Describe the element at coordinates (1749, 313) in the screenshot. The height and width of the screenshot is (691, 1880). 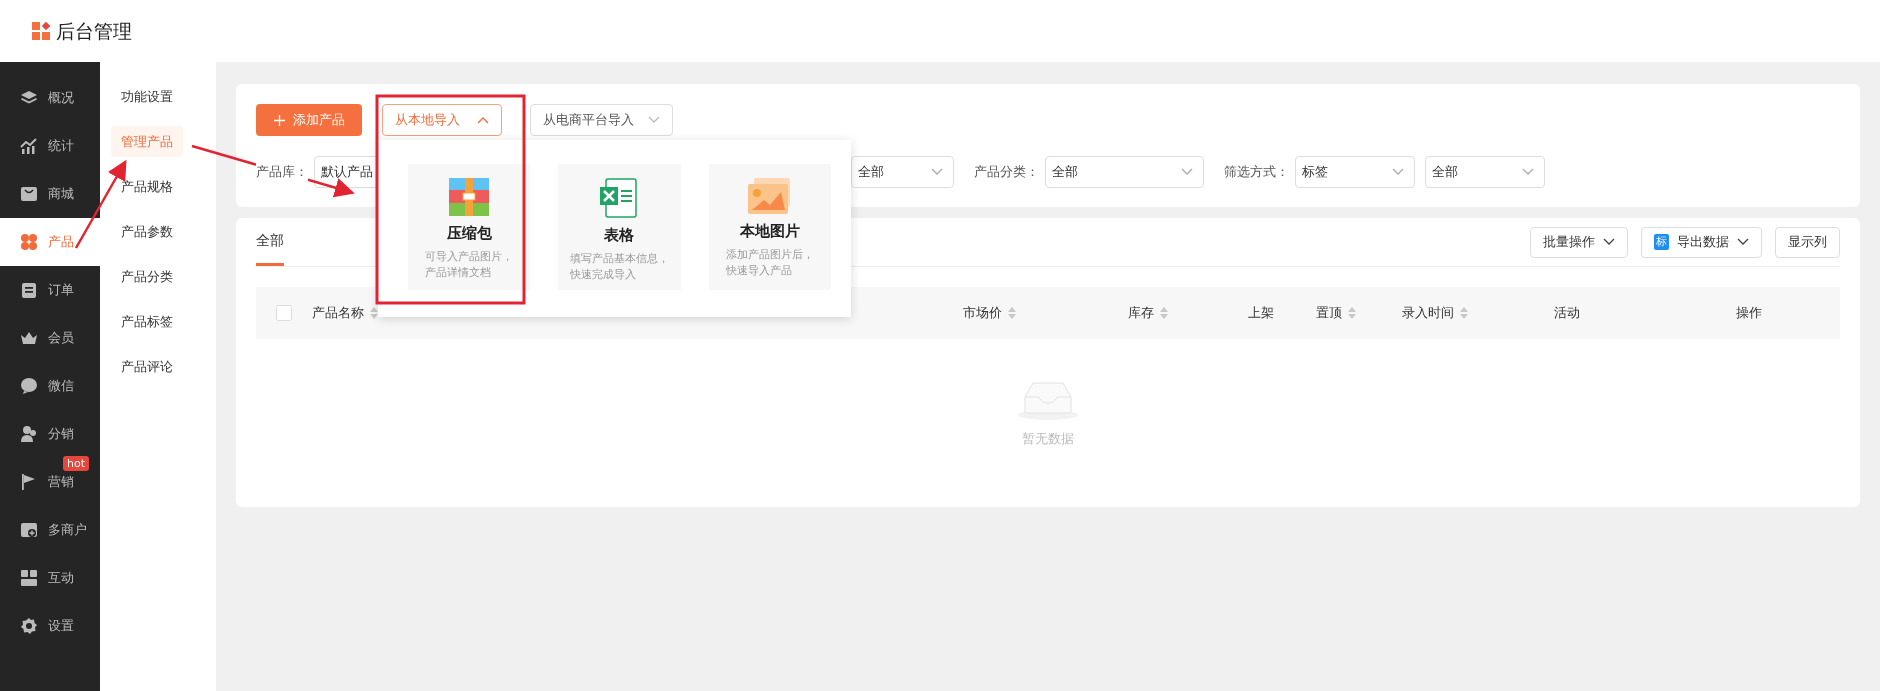
I see `column-header: 操作` at that location.